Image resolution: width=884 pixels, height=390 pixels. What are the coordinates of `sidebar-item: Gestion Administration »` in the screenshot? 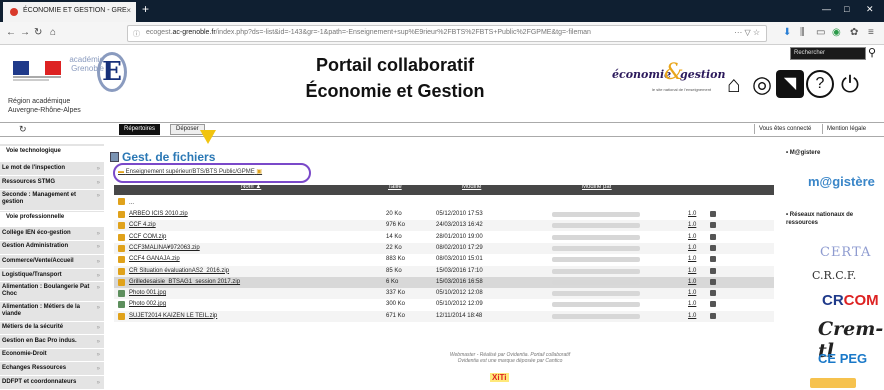 It's located at (52, 248).